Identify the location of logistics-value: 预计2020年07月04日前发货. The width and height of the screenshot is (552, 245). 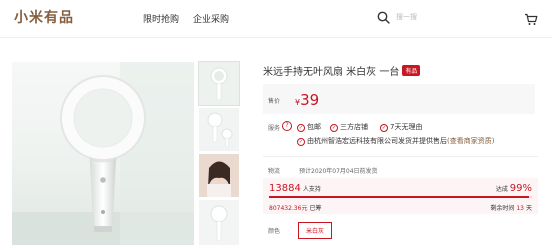
(338, 171).